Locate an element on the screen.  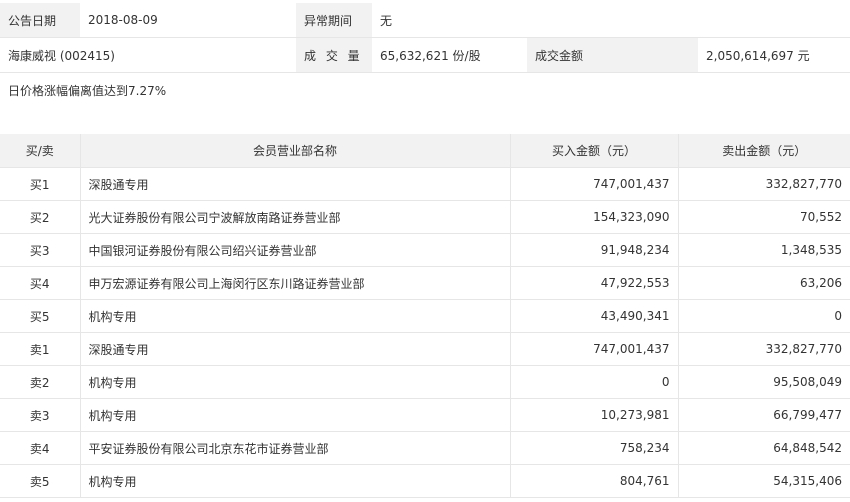
row-sell-amount: 64,848,542 is located at coordinates (764, 448).